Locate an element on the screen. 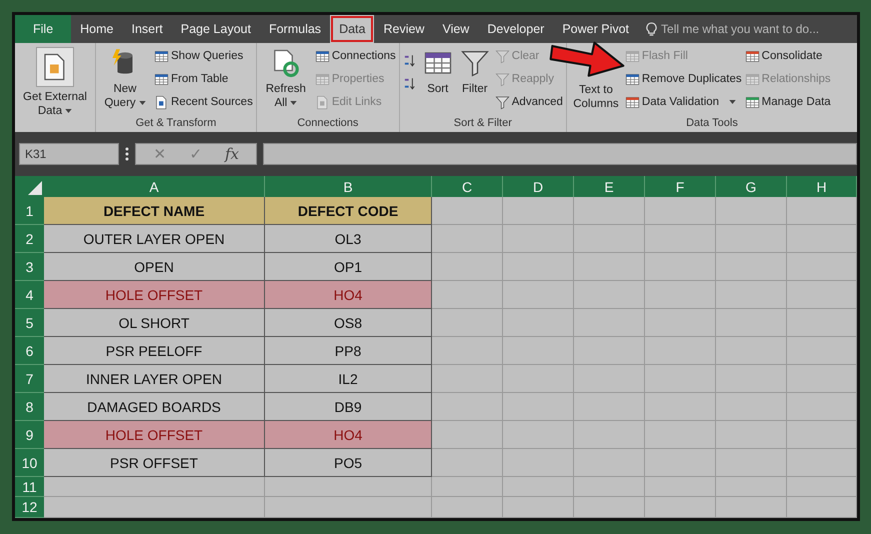 The height and width of the screenshot is (534, 871). ribbon-button: Sort is located at coordinates (438, 70).